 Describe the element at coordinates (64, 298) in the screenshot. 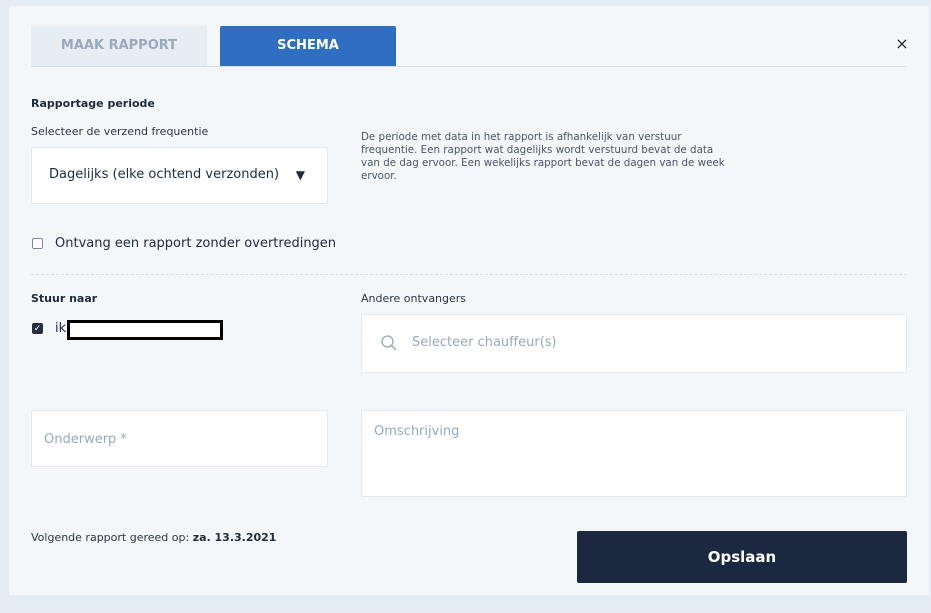

I see `send-to-title: Stuur naar` at that location.